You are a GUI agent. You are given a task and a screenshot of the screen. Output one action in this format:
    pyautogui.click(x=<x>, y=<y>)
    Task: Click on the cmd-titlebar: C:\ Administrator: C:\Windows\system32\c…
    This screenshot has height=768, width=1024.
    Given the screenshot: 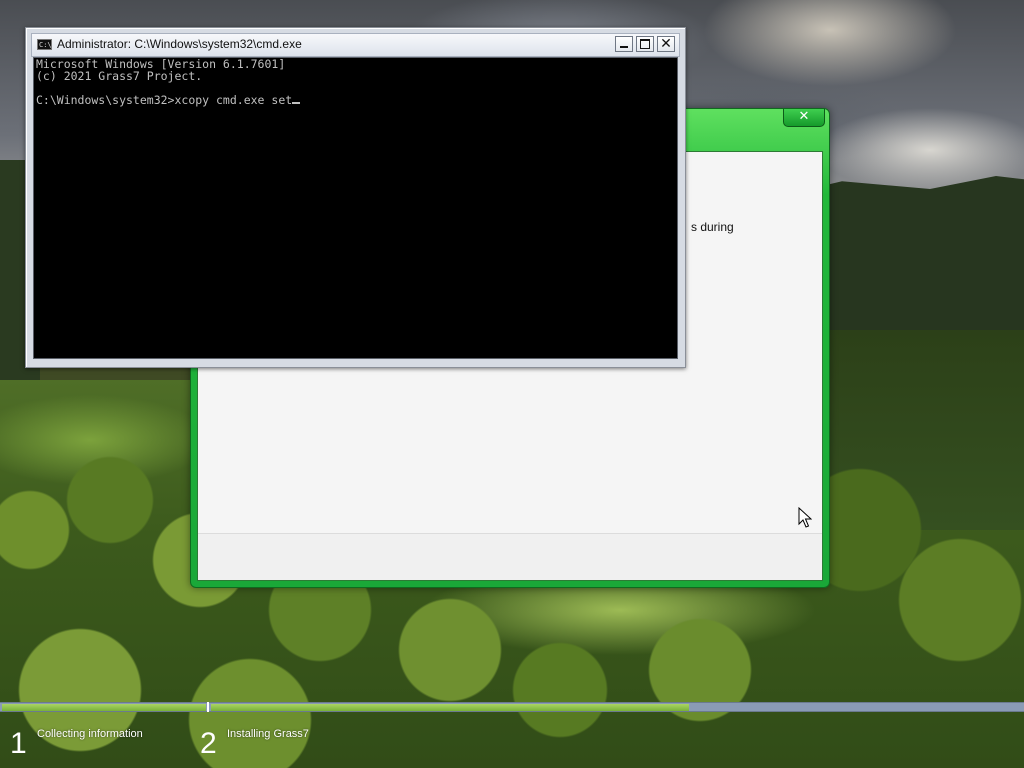 What is the action you would take?
    pyautogui.click(x=355, y=45)
    